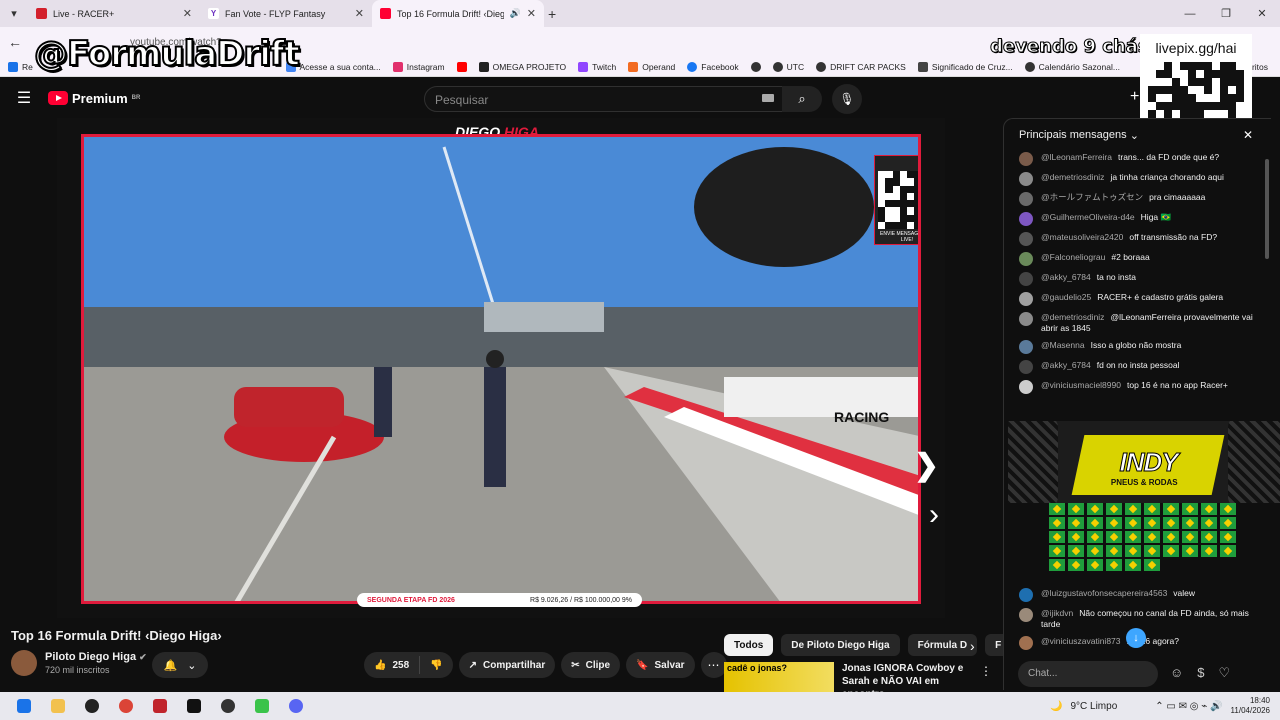 The height and width of the screenshot is (720, 1280). Describe the element at coordinates (1082, 237) in the screenshot. I see `chat-author: @mateusoliveira2420` at that location.